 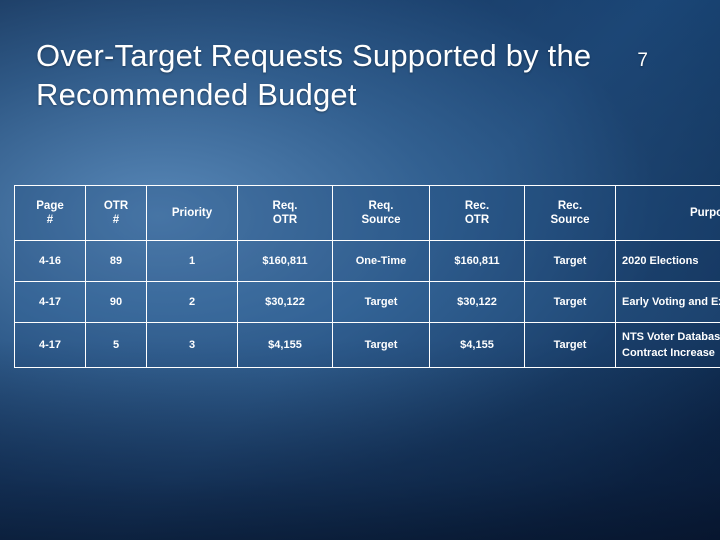 What do you see at coordinates (285, 213) in the screenshot?
I see `column-header-req-otr: Req. OTR` at bounding box center [285, 213].